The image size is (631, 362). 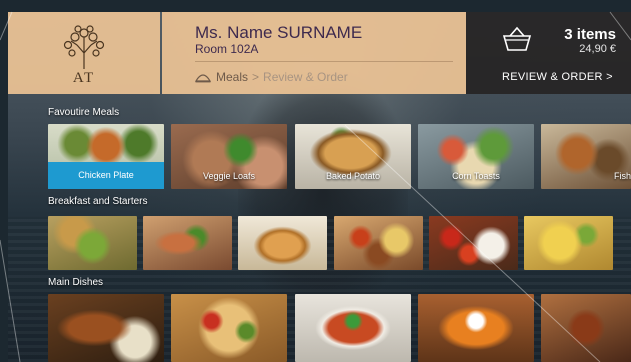 I want to click on section-title-favourite-meals: Favoutire Meals, so click(x=84, y=112).